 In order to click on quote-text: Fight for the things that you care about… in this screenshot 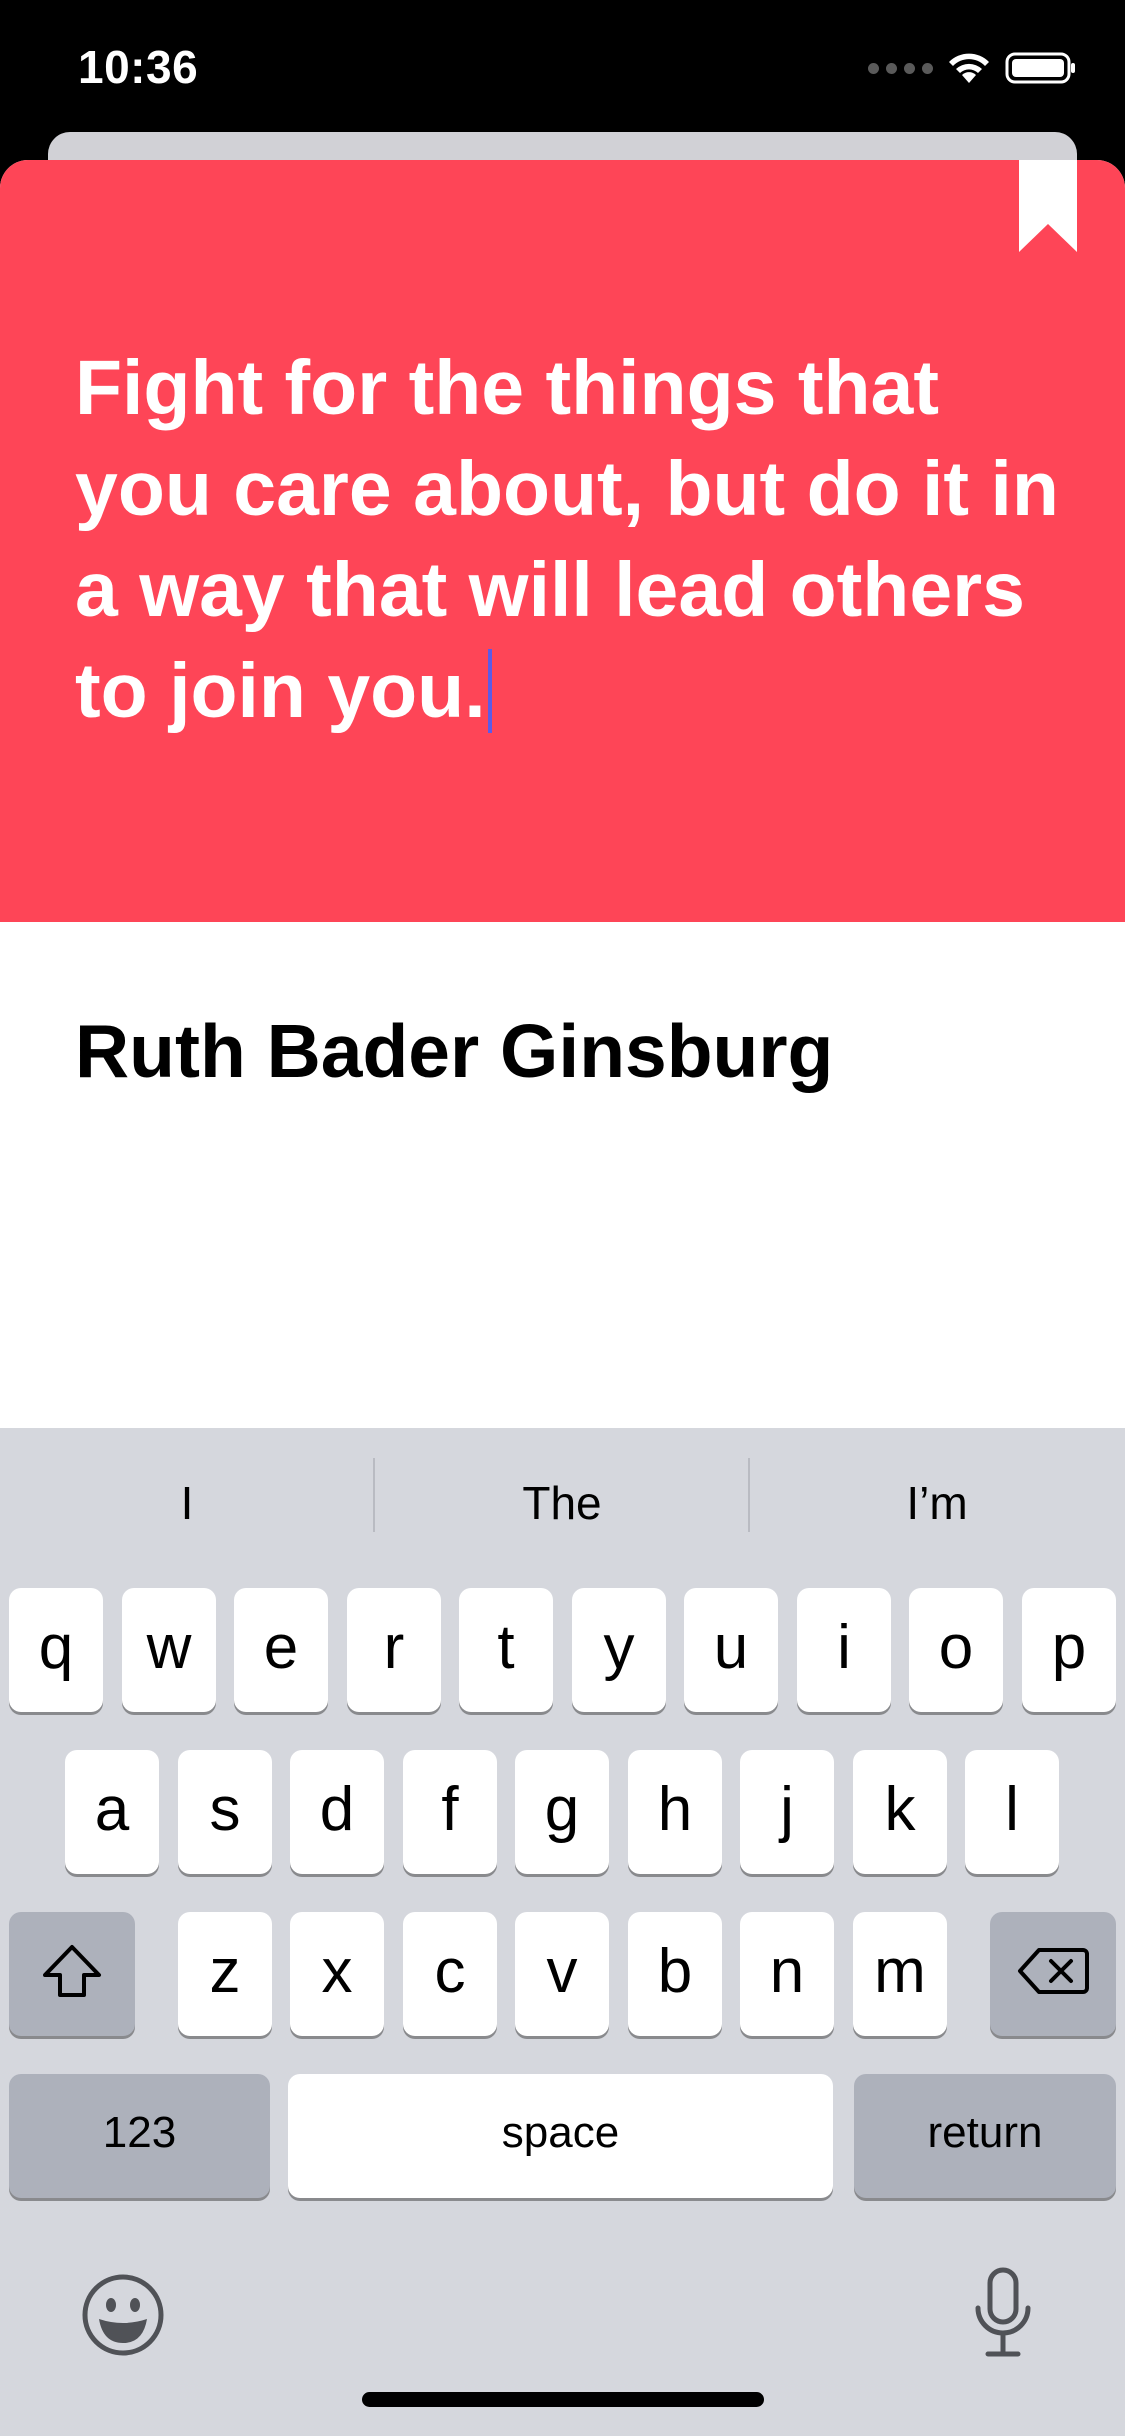, I will do `click(567, 539)`.